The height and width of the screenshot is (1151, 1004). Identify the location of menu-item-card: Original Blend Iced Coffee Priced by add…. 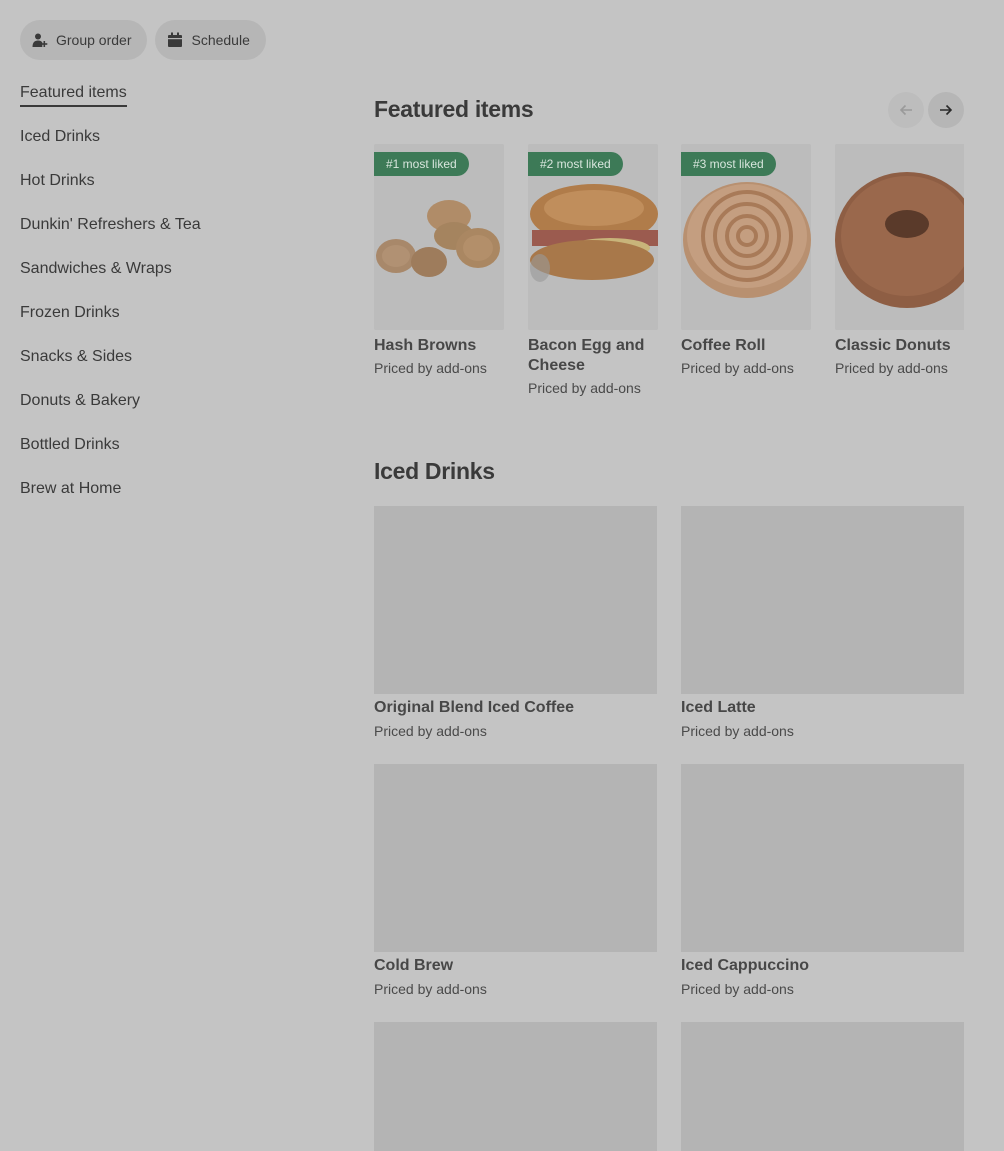
(515, 623).